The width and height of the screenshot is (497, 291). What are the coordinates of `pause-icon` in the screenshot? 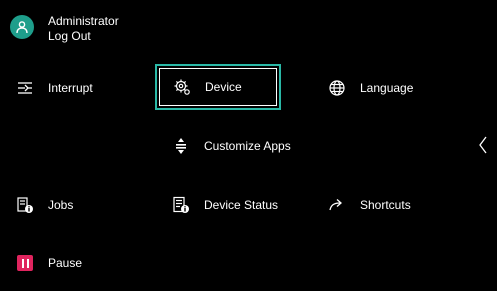 It's located at (25, 263).